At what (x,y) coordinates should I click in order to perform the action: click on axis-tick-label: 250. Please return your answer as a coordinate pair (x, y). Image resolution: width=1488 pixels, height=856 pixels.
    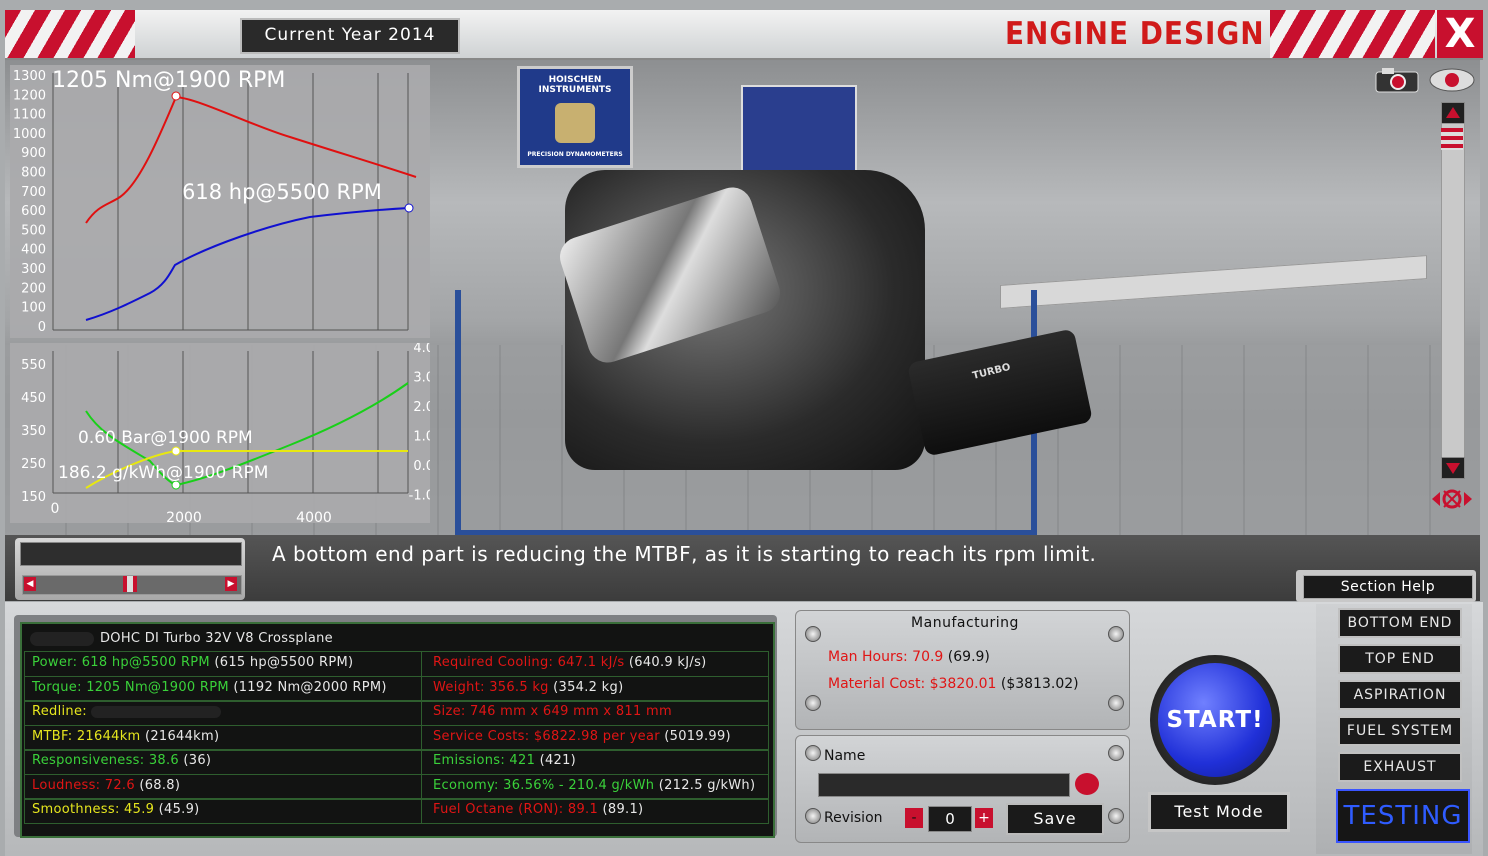
    Looking at the image, I should click on (33, 464).